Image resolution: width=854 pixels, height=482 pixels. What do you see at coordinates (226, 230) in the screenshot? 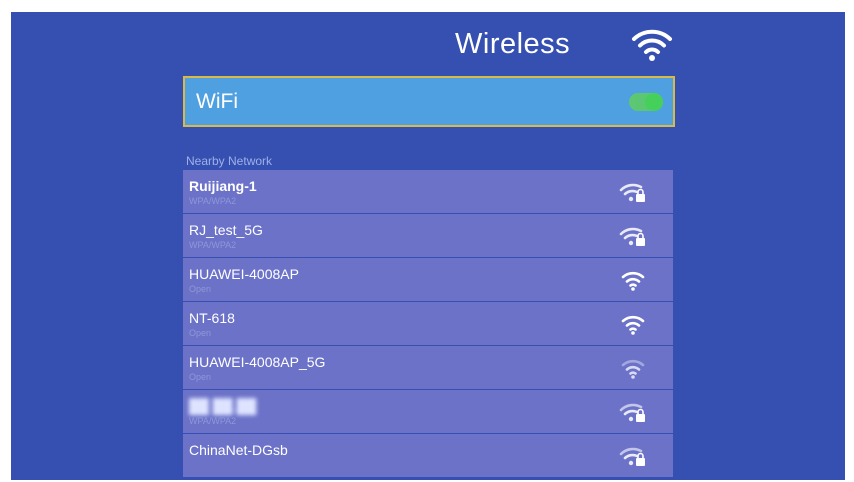
I see `network-name: RJ_test_5G` at bounding box center [226, 230].